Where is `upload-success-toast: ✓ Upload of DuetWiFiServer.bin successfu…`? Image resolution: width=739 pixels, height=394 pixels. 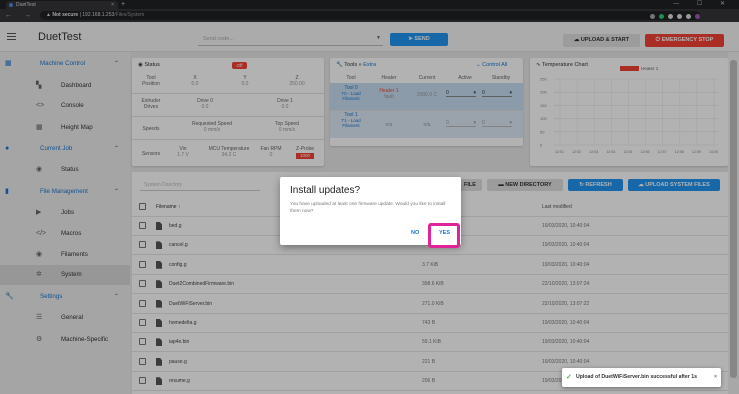
upload-success-toast: ✓ Upload of DuetWiFiServer.bin successfu… is located at coordinates (641, 377).